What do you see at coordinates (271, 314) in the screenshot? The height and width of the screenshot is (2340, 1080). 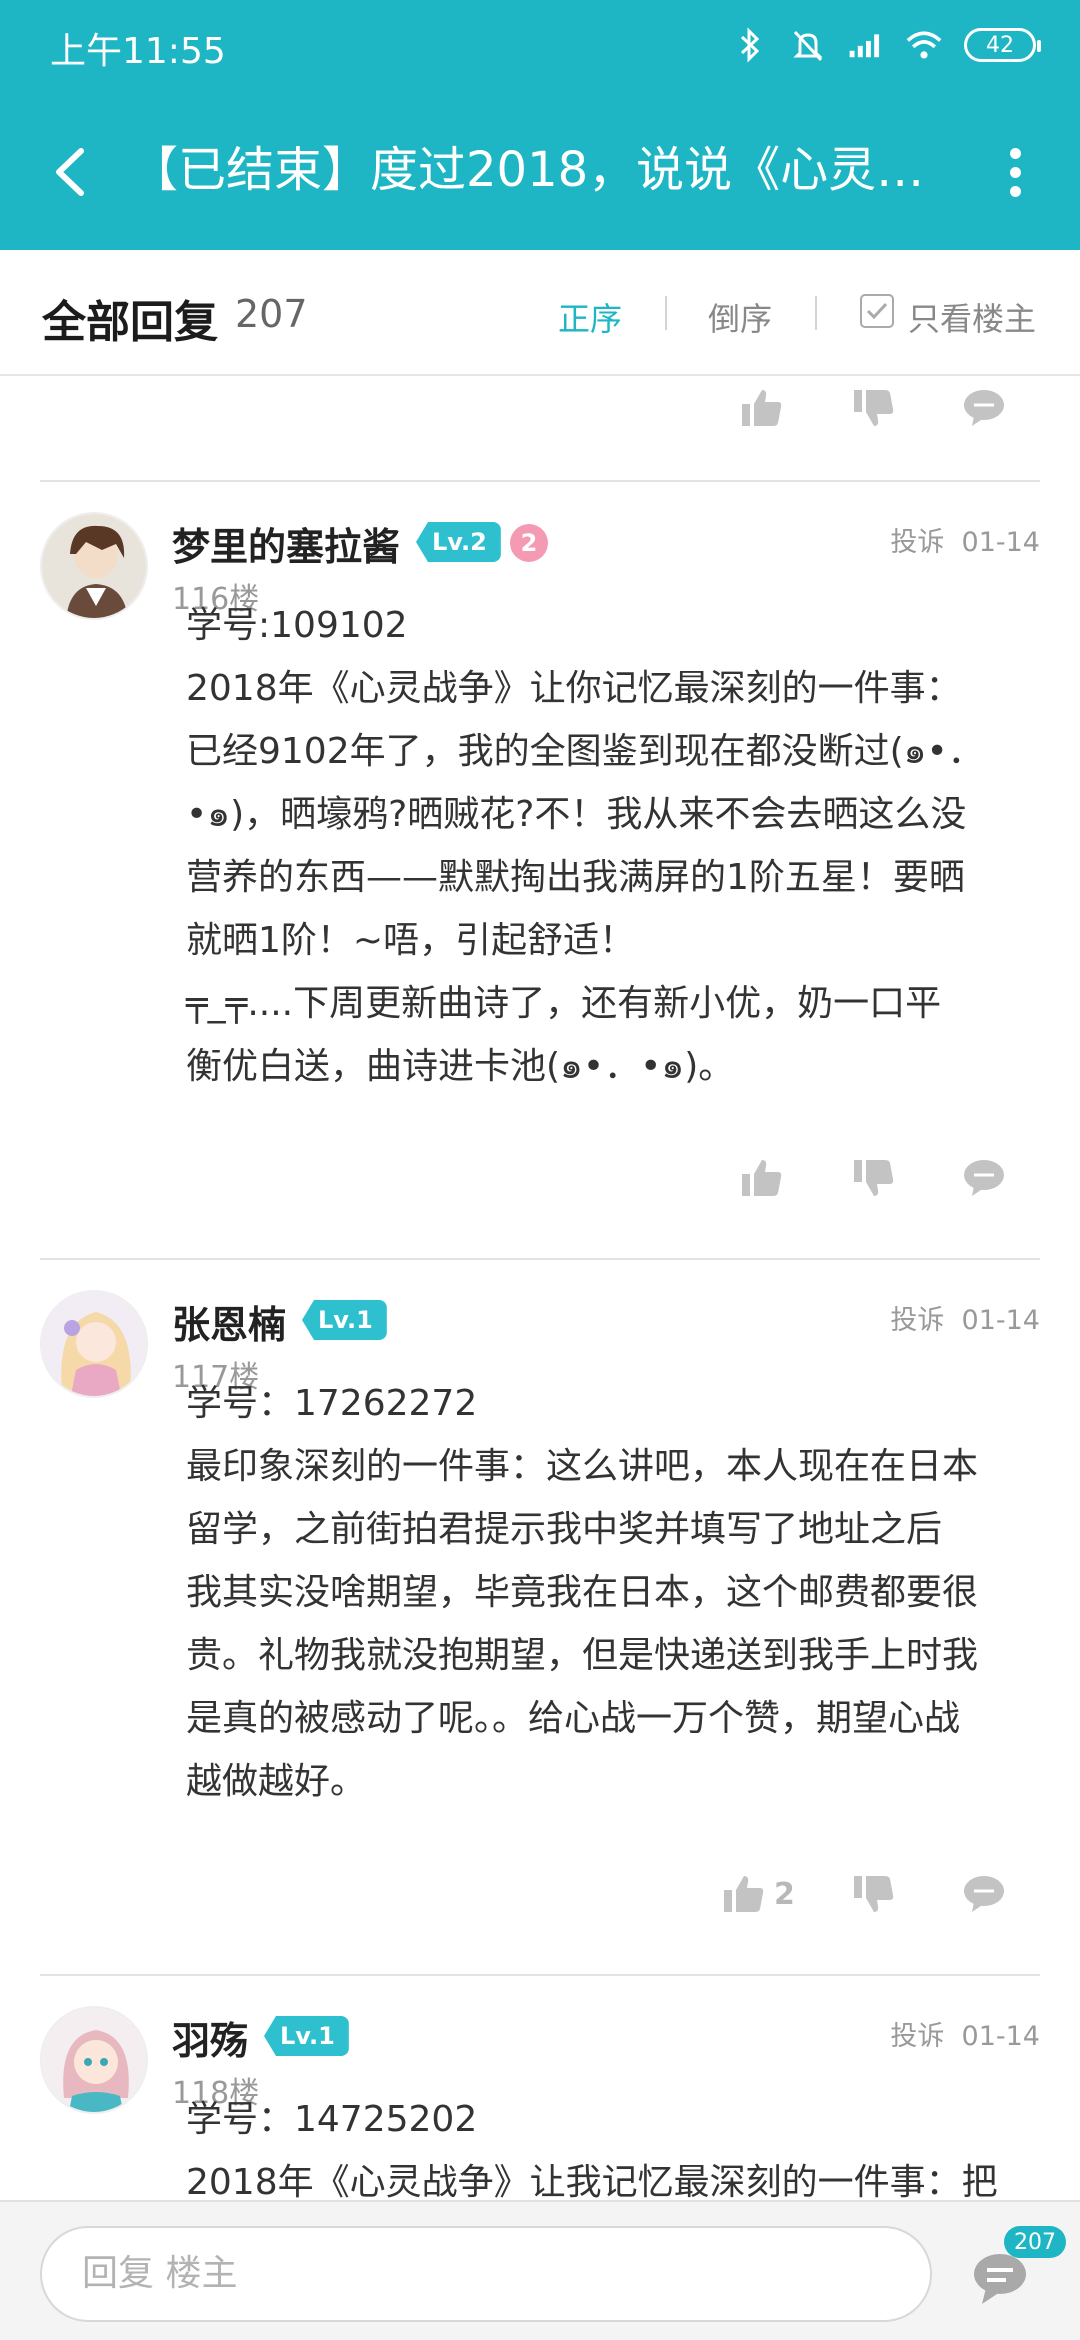 I see `reply-count: 207` at bounding box center [271, 314].